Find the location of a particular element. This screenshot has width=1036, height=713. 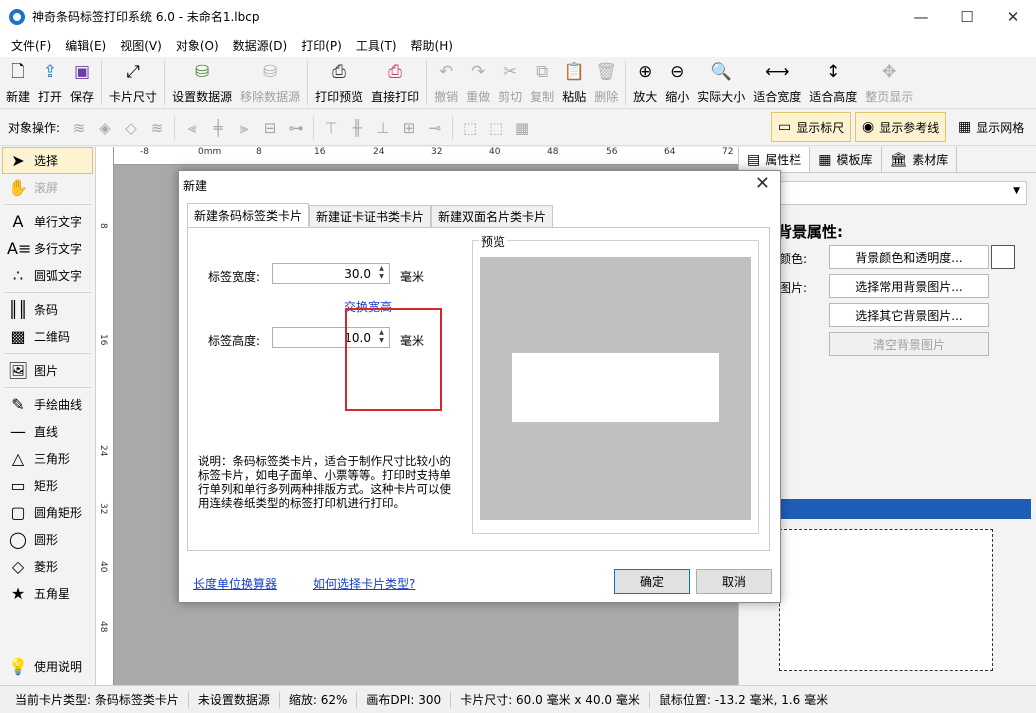

paste-button: 📋 粘贴 is located at coordinates (574, 82).